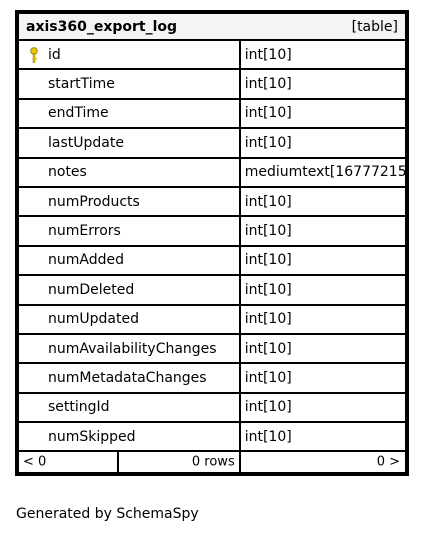 The width and height of the screenshot is (425, 535). I want to click on column-name-cell: numDeleted, so click(129, 290).